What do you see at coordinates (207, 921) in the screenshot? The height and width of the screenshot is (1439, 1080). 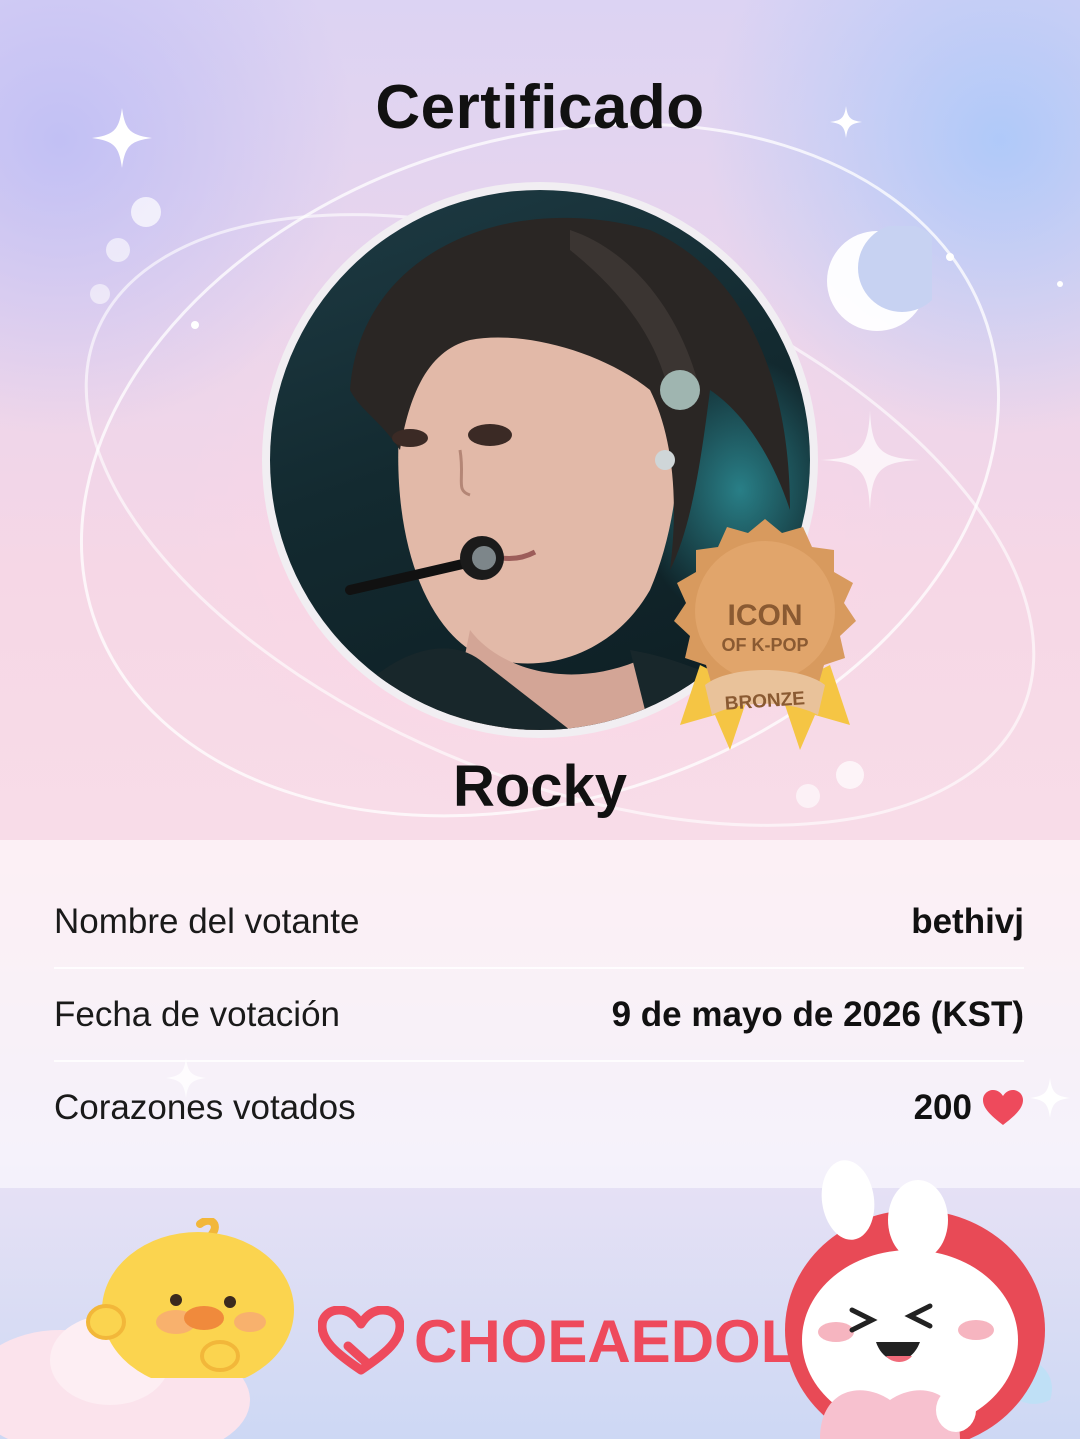 I see `voter-name-label: Nombre del votante` at bounding box center [207, 921].